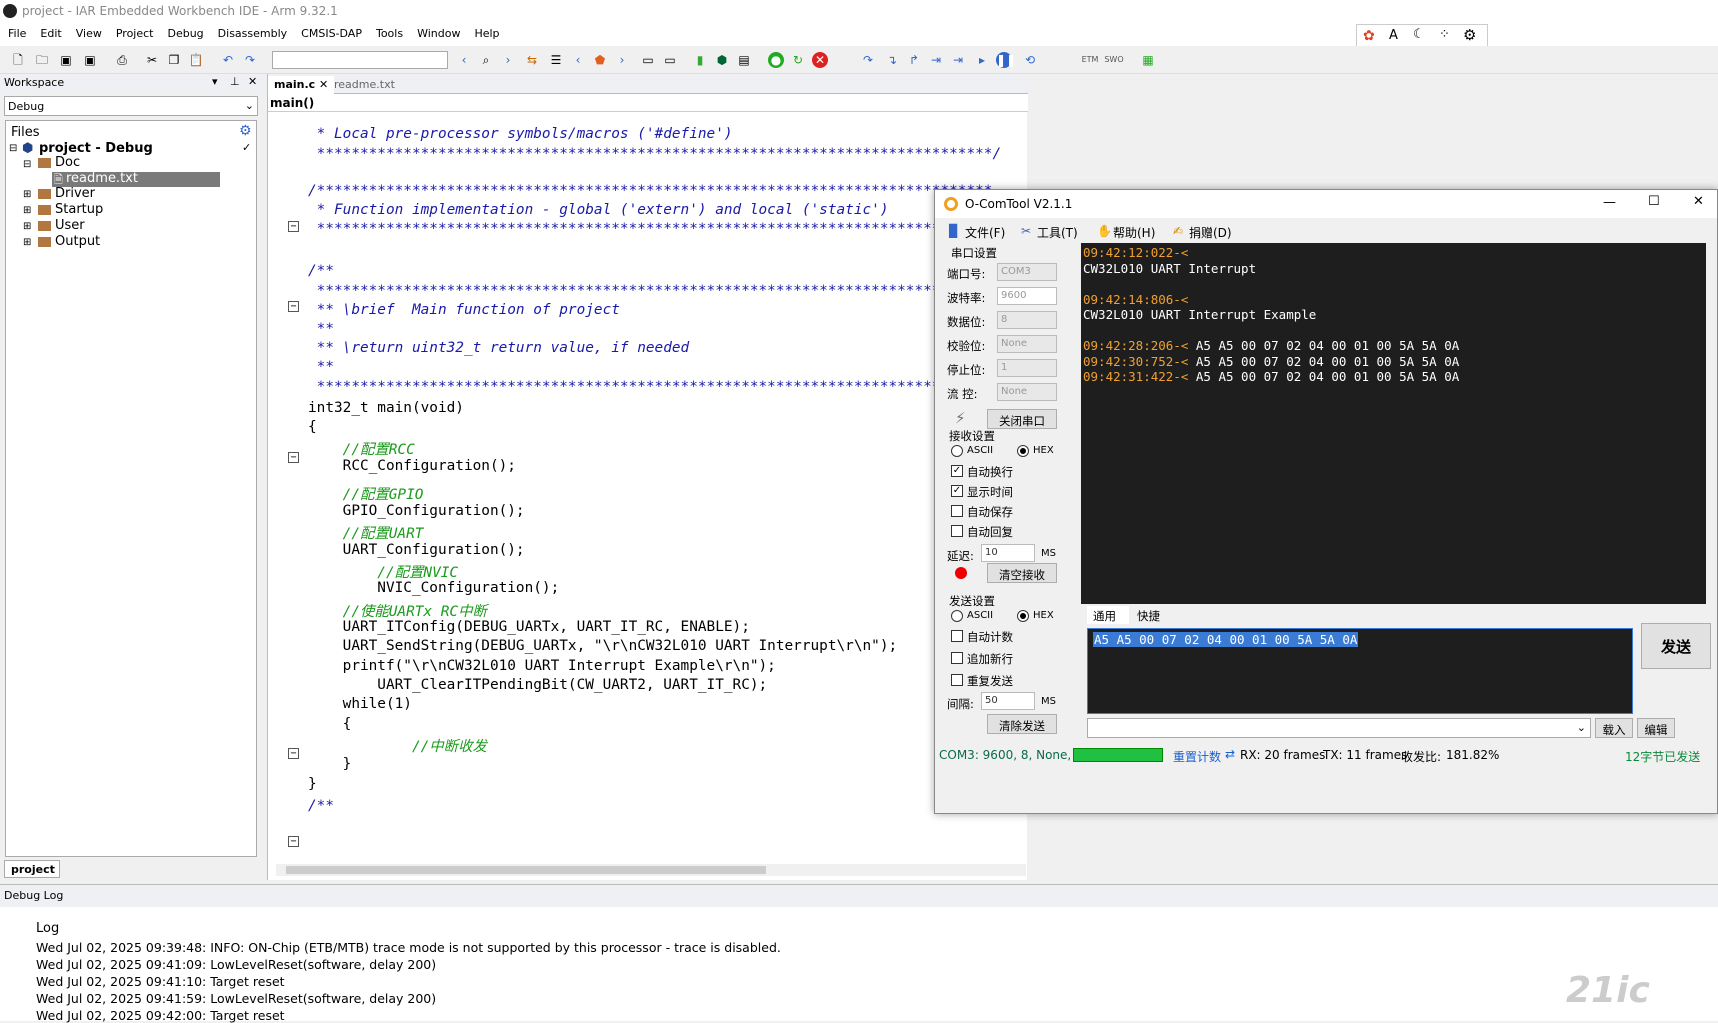  Describe the element at coordinates (66, 60) in the screenshot. I see `save-icon: ▣` at that location.